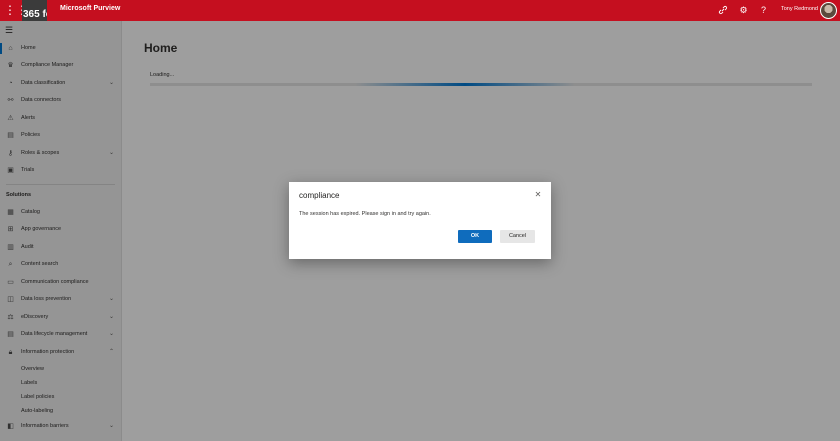 This screenshot has width=840, height=441. I want to click on help-icon: ?, so click(763, 10).